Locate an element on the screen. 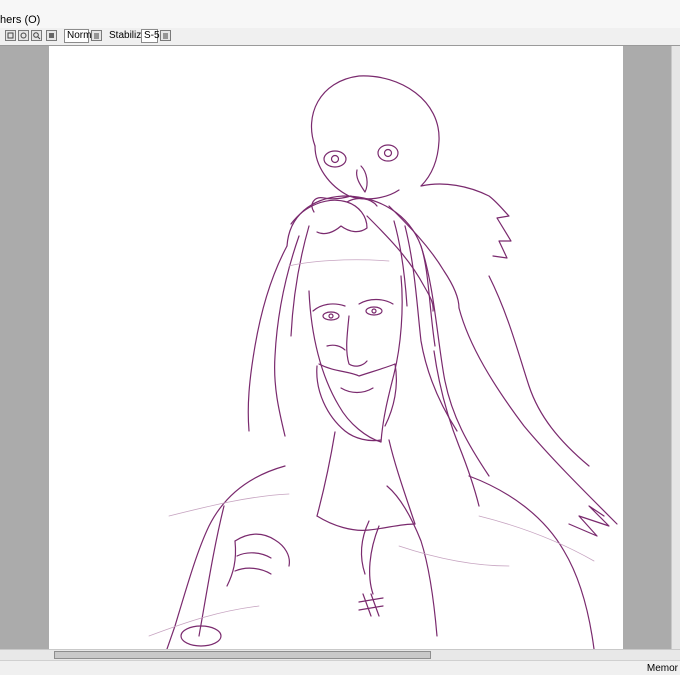 The width and height of the screenshot is (680, 675). rotate-icon is located at coordinates (23, 35).